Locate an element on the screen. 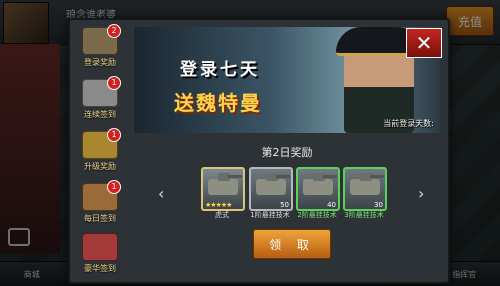 The height and width of the screenshot is (286, 500). star-rating: ★★★★★ is located at coordinates (218, 205).